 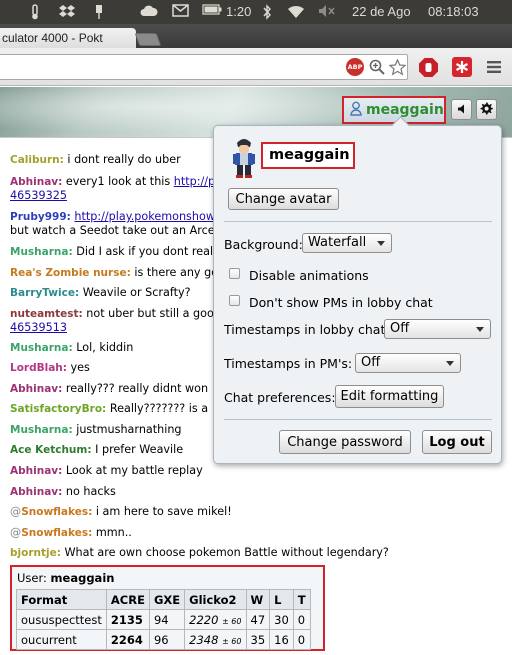 What do you see at coordinates (167, 599) in the screenshot?
I see `column-header: GXE` at bounding box center [167, 599].